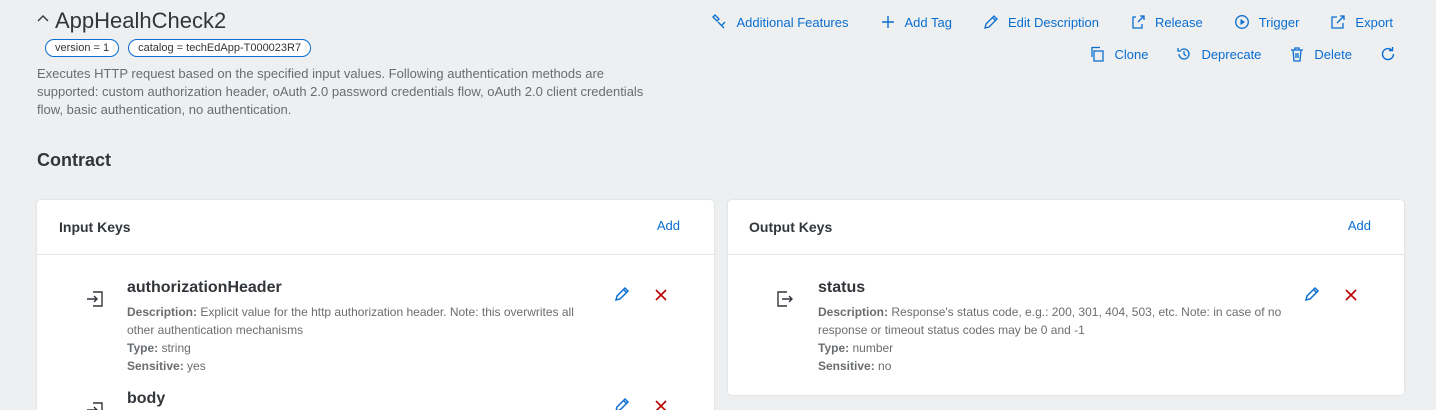 This screenshot has height=410, width=1436. Describe the element at coordinates (204, 287) in the screenshot. I see `input-key-name: authorizationHeader` at that location.